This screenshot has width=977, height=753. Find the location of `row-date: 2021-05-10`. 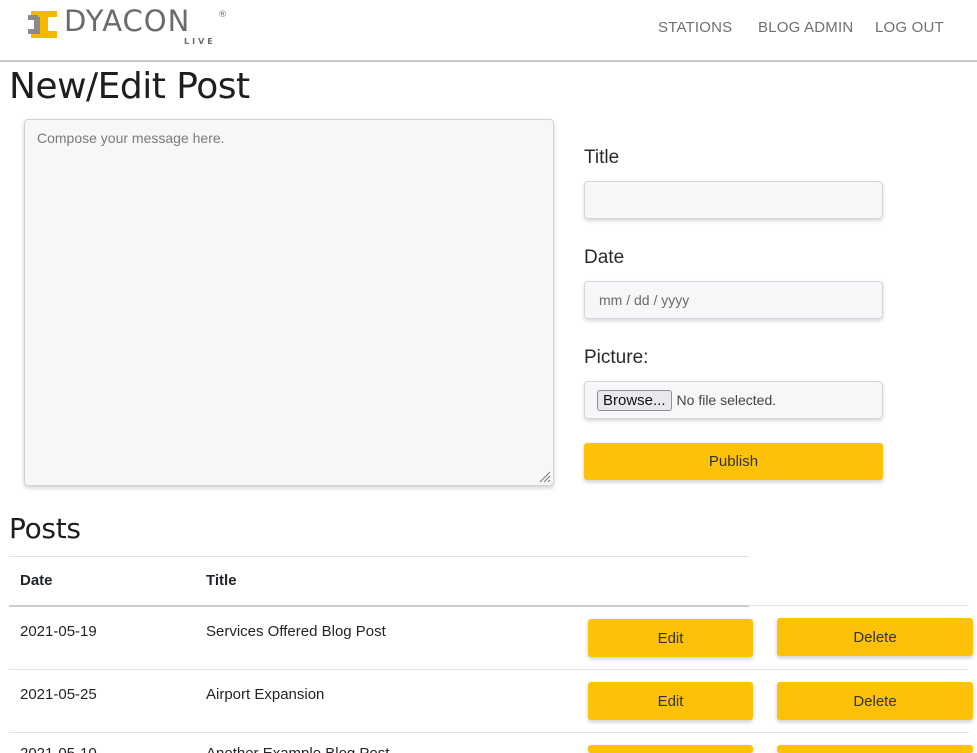

row-date: 2021-05-10 is located at coordinates (58, 749).